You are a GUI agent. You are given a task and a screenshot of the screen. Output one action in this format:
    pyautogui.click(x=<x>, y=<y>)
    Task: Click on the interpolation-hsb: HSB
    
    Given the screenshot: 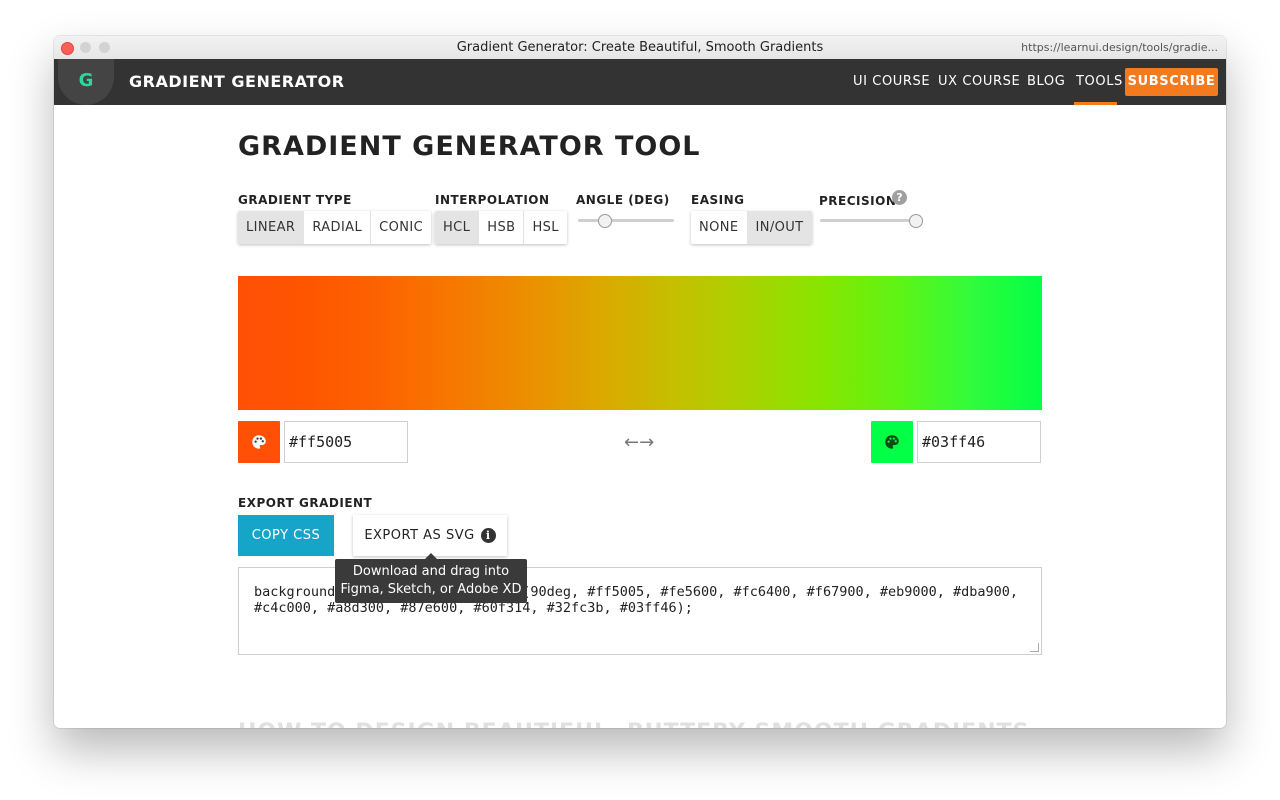 What is the action you would take?
    pyautogui.click(x=502, y=227)
    